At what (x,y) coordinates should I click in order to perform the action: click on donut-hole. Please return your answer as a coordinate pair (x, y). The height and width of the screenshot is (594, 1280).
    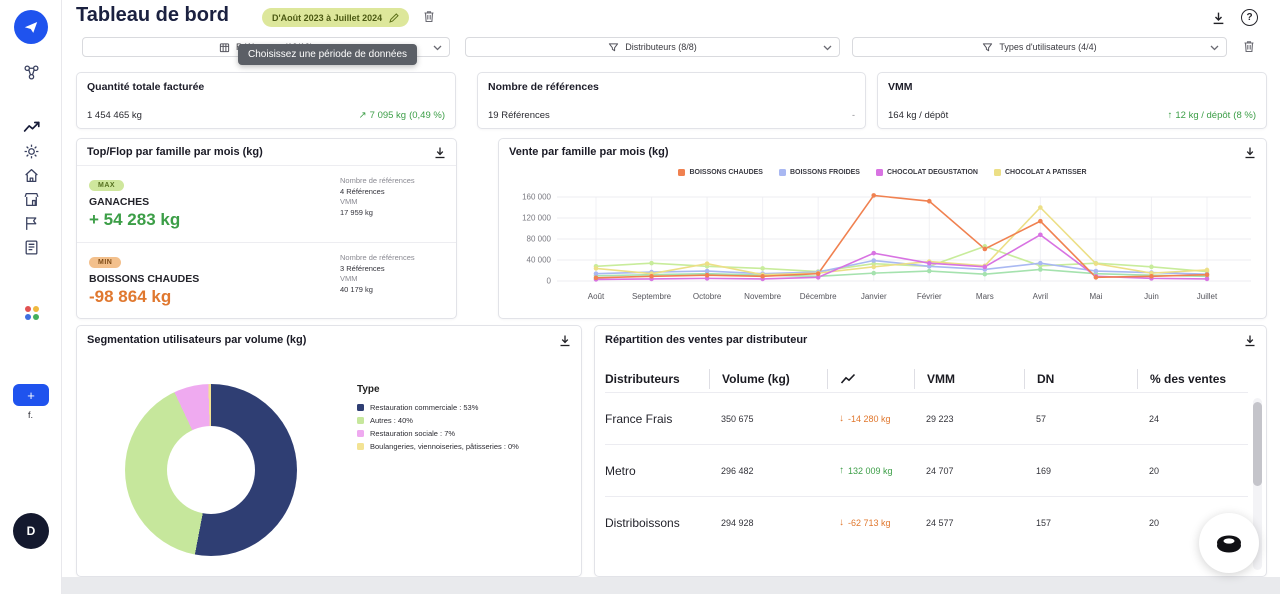
    Looking at the image, I should click on (211, 470).